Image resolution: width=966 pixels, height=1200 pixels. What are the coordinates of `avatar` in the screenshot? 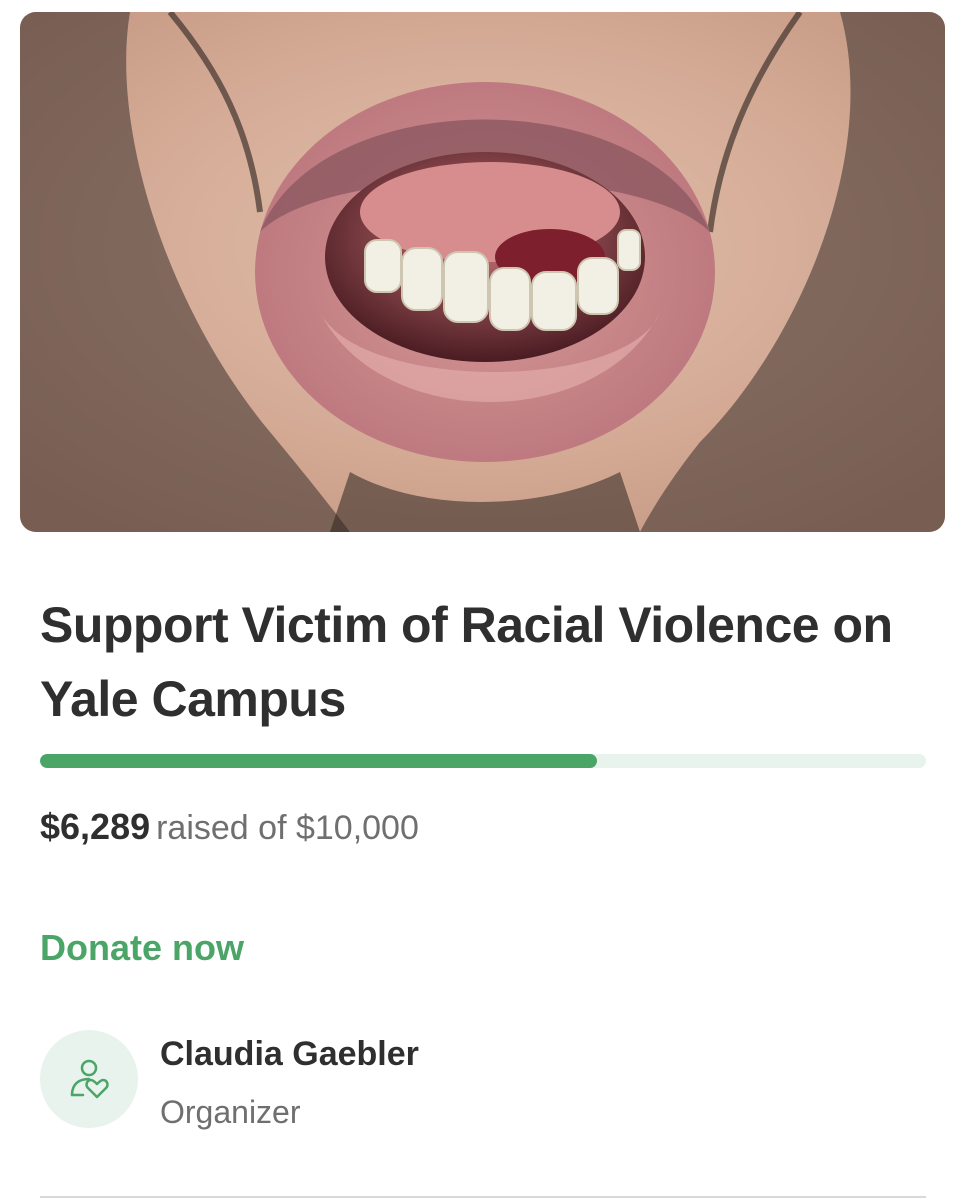 It's located at (89, 1079).